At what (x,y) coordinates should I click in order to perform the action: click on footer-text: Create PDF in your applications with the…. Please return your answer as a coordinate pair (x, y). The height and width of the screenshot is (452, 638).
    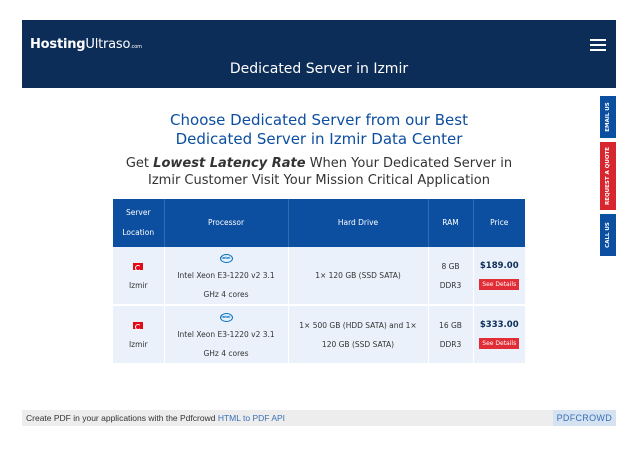
    Looking at the image, I should click on (156, 418).